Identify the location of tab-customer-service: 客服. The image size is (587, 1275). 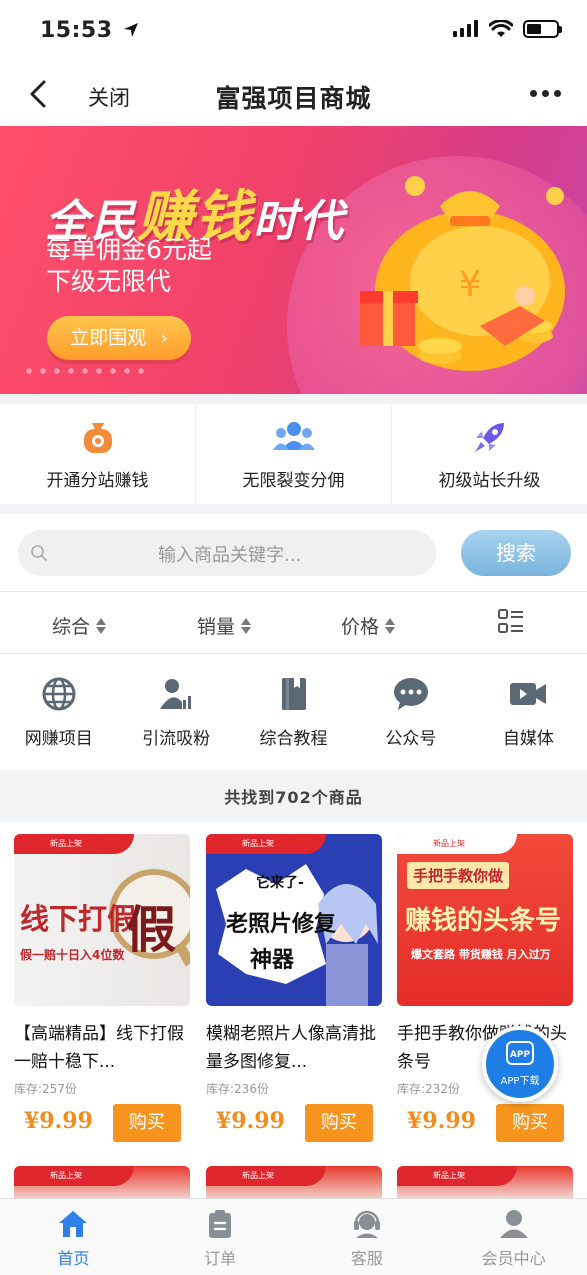
(367, 1237).